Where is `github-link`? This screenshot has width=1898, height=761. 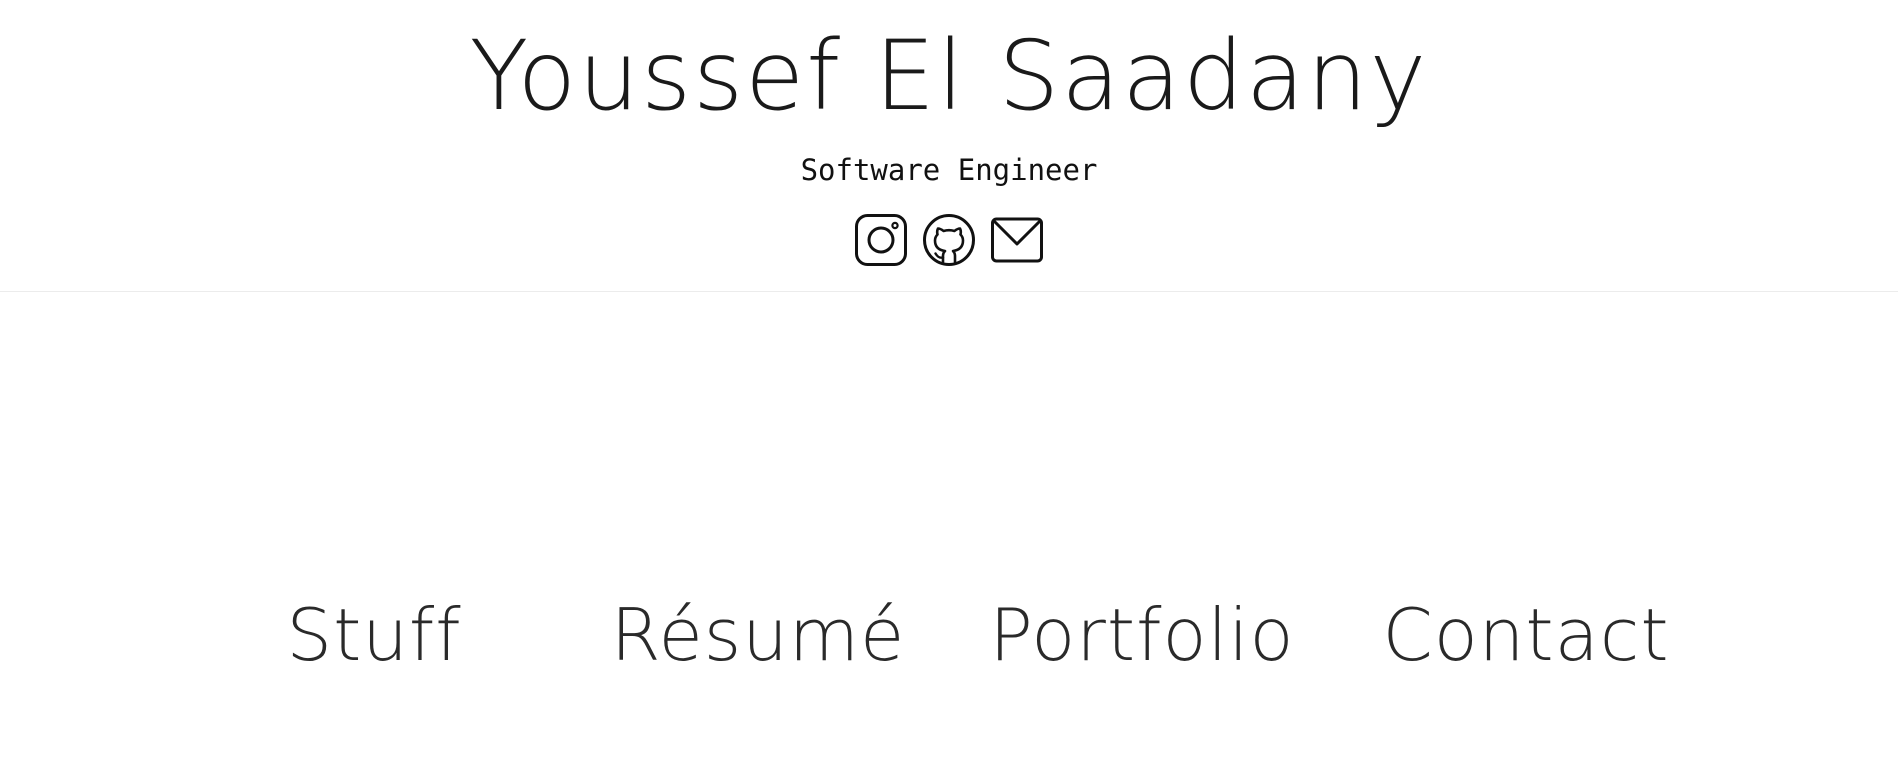
github-link is located at coordinates (949, 240).